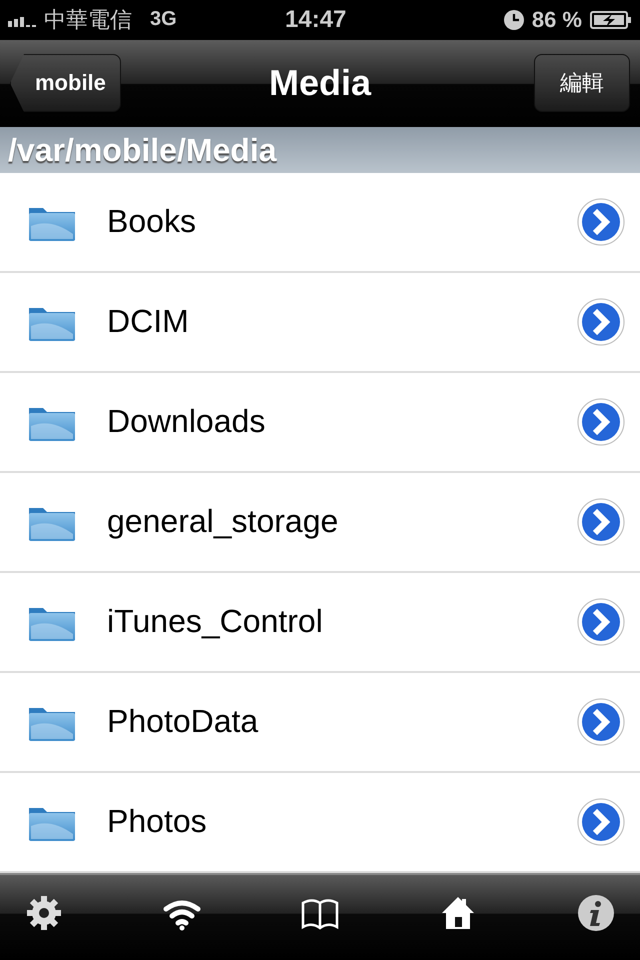 The height and width of the screenshot is (960, 640). Describe the element at coordinates (320, 422) in the screenshot. I see `folder-row: Downloads` at that location.